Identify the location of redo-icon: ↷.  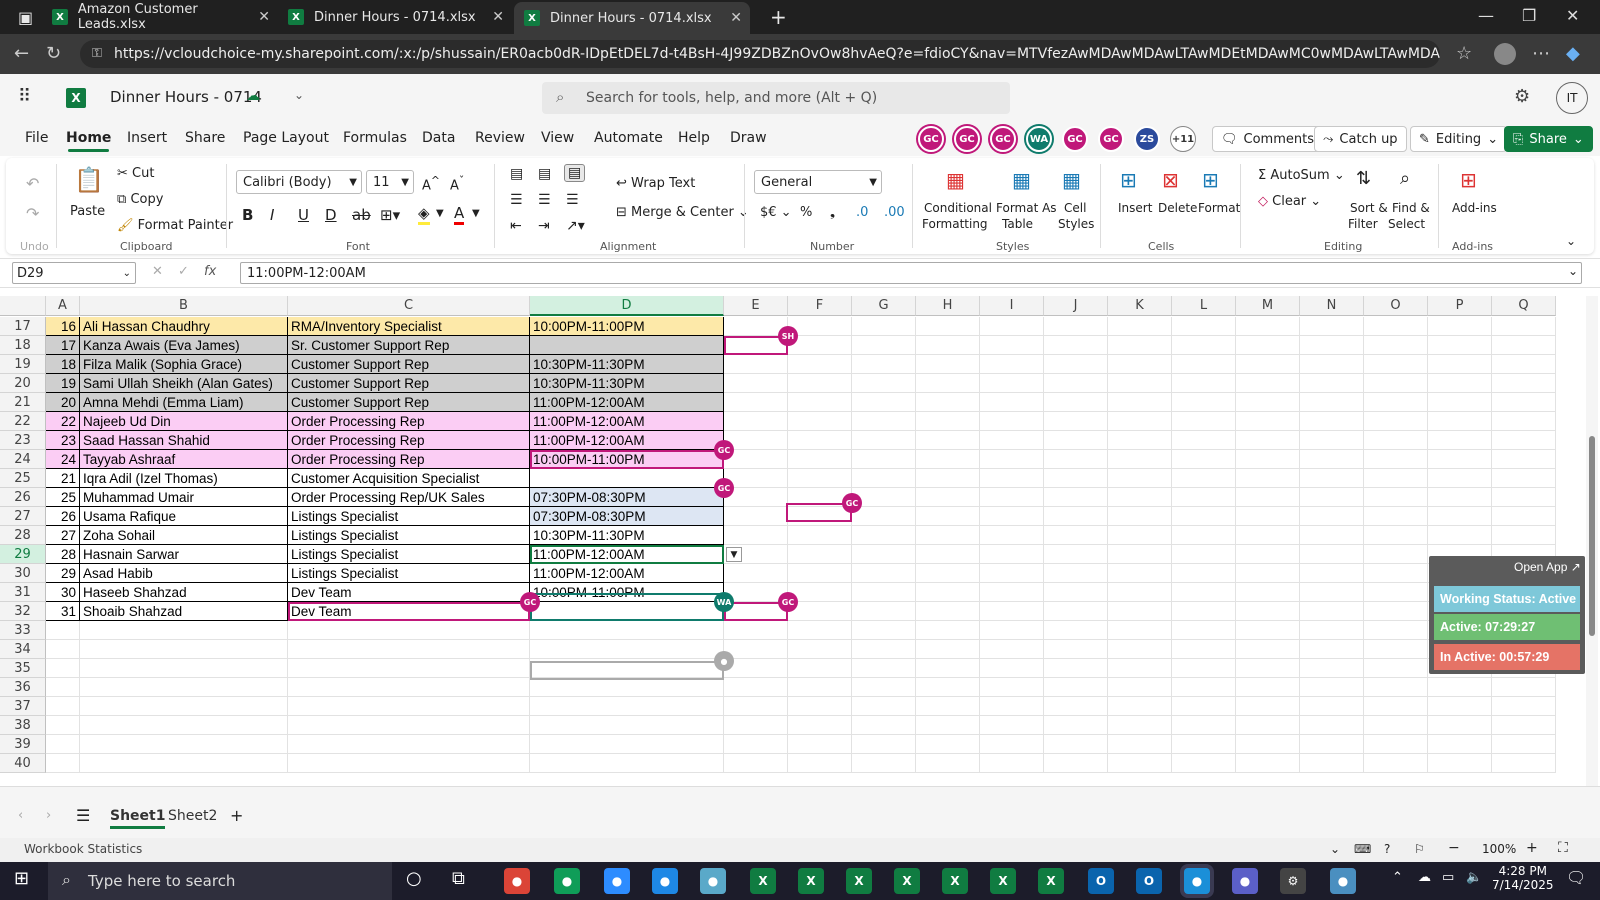
(32, 213).